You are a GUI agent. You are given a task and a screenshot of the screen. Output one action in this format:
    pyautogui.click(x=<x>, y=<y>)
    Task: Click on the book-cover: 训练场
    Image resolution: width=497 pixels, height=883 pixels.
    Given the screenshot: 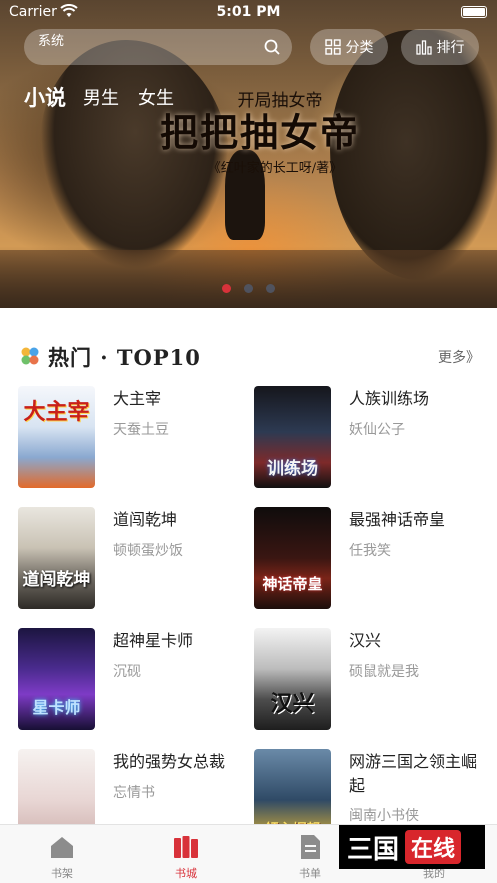 What is the action you would take?
    pyautogui.click(x=292, y=437)
    